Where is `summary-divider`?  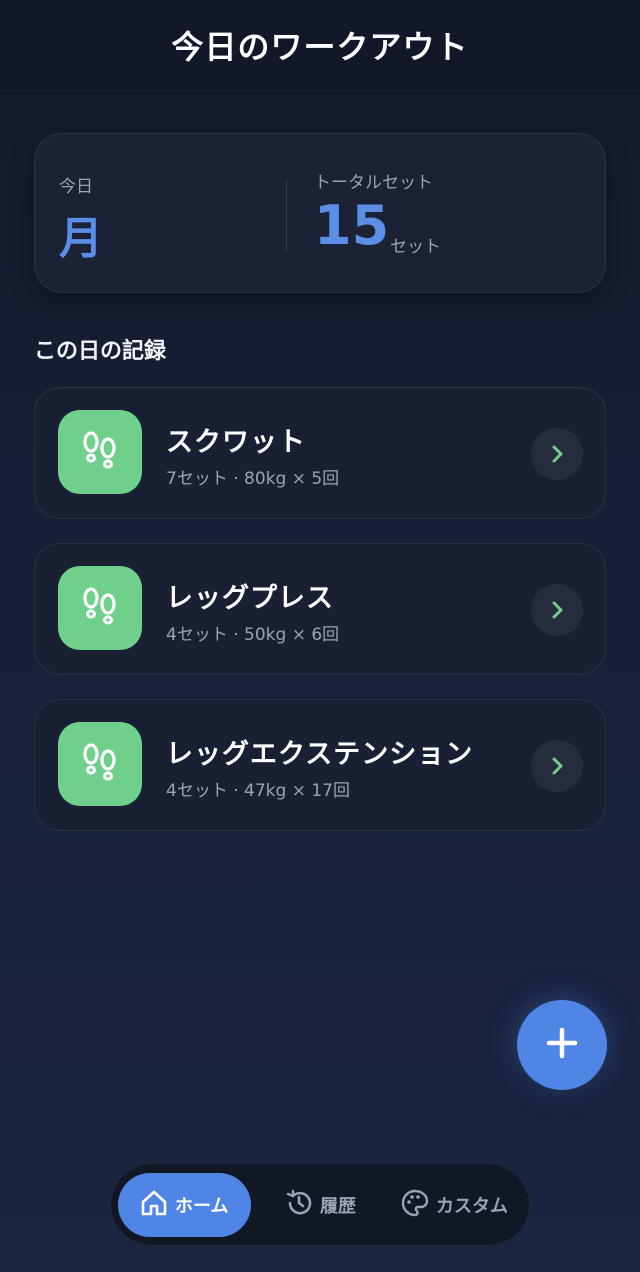
summary-divider is located at coordinates (286, 215).